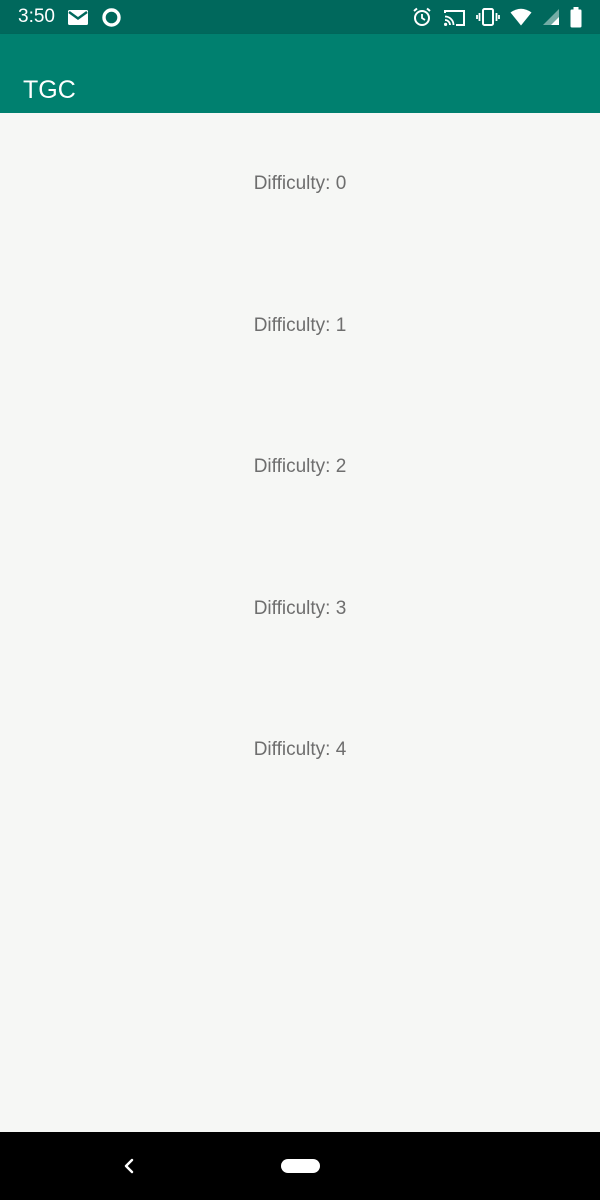 This screenshot has height=1200, width=600. What do you see at coordinates (111, 17) in the screenshot?
I see `circle-notification-icon` at bounding box center [111, 17].